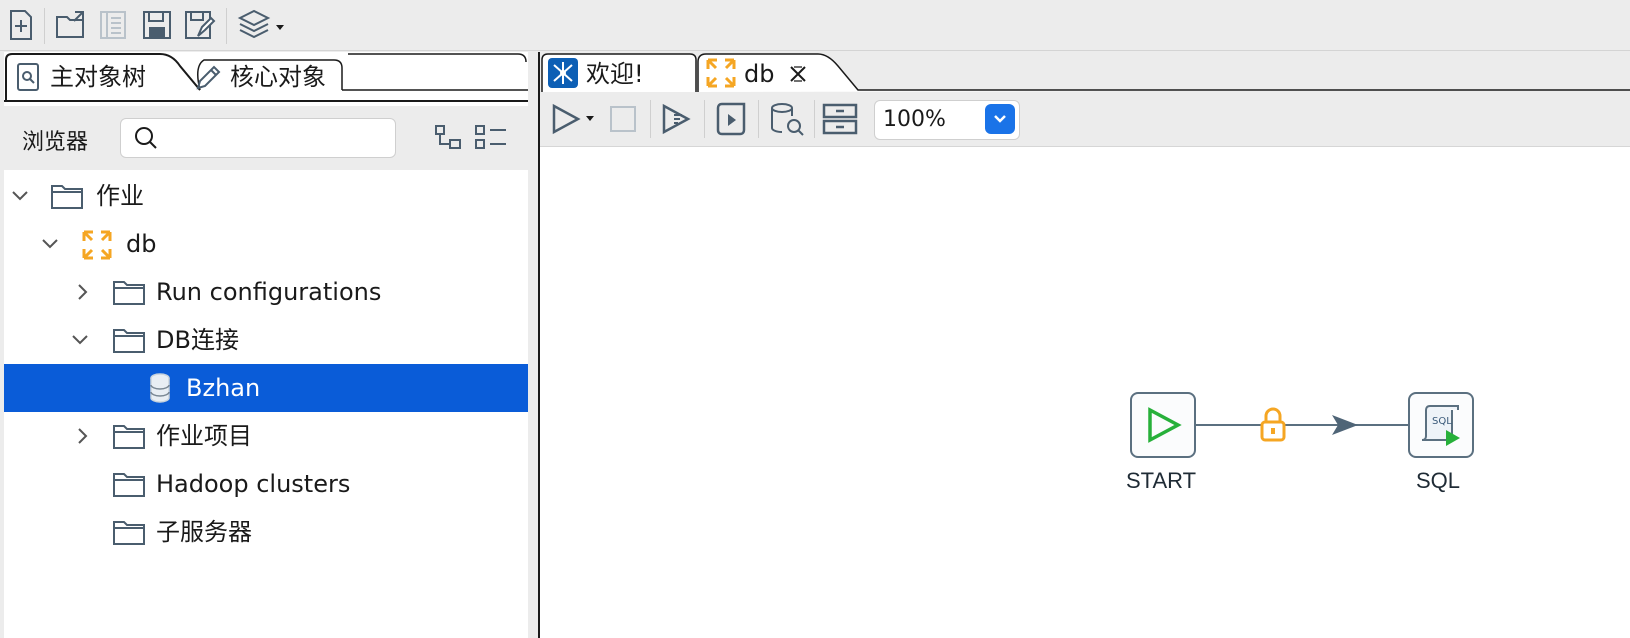  I want to click on start-node-label: START, so click(1161, 480).